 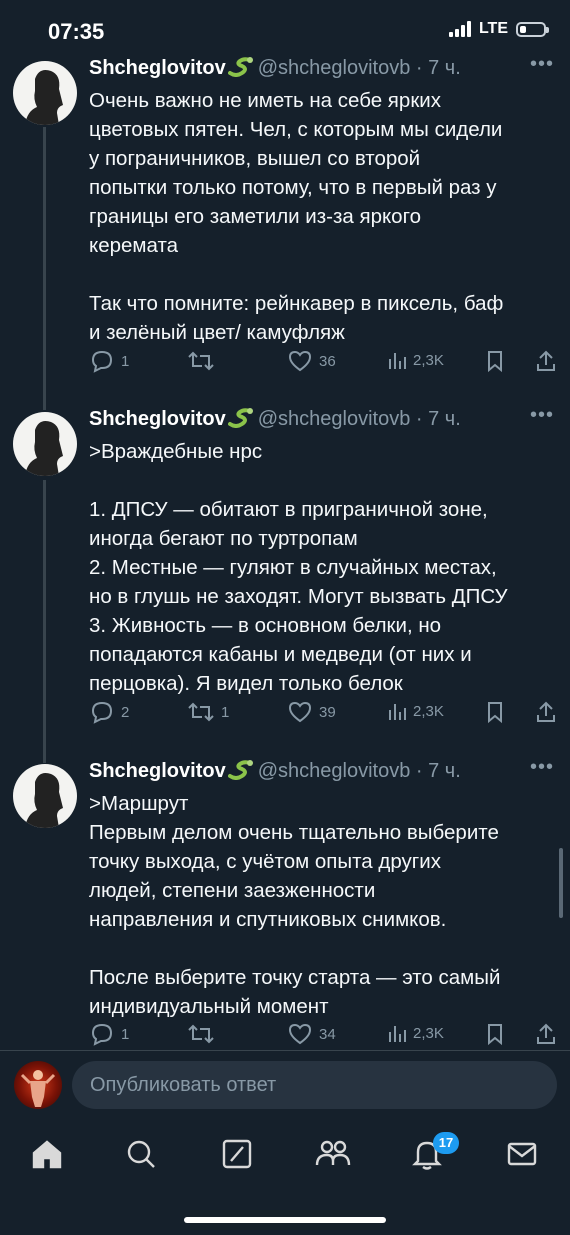 What do you see at coordinates (285, 1155) in the screenshot?
I see `bottom-tab-bar` at bounding box center [285, 1155].